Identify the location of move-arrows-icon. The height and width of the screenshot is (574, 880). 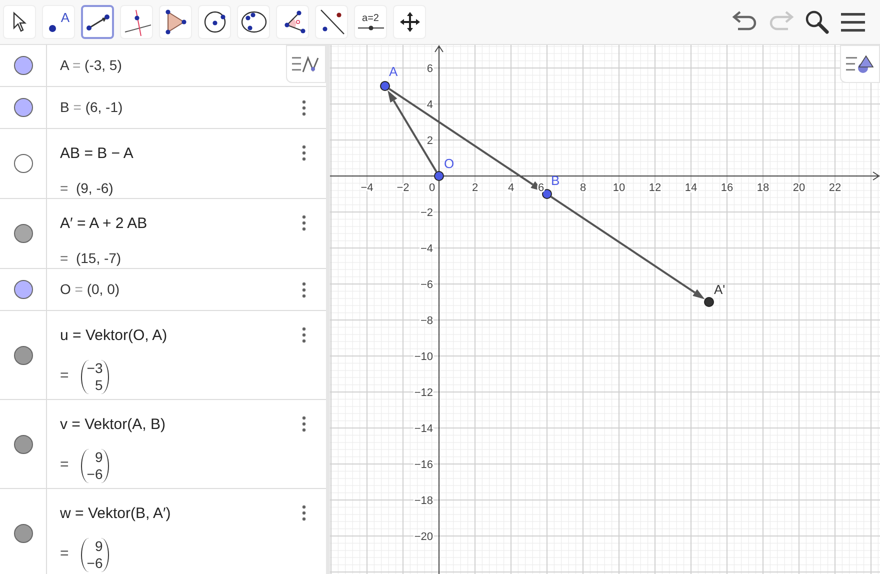
(409, 22).